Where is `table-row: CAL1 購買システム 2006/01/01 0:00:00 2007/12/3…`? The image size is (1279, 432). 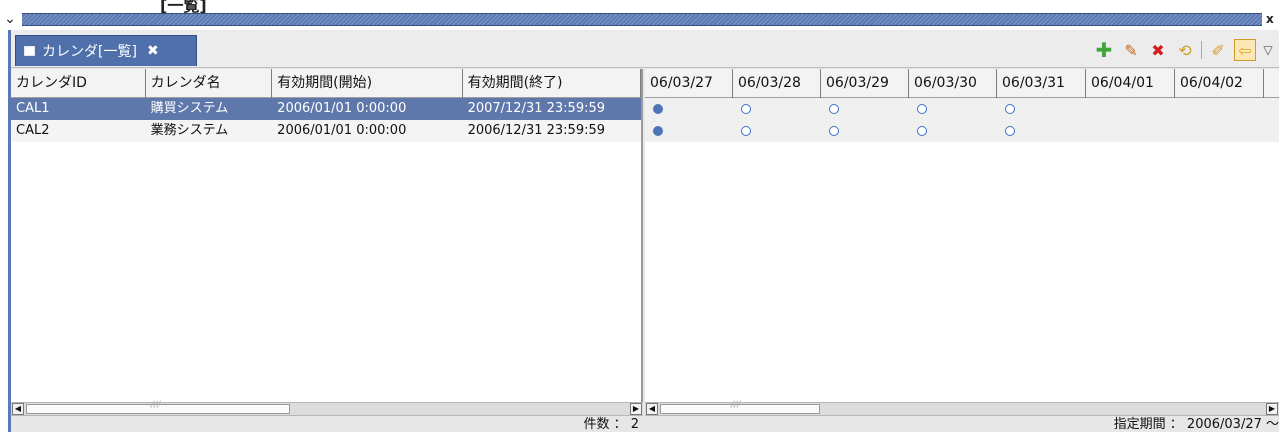 table-row: CAL1 購買システム 2006/01/01 0:00:00 2007/12/3… is located at coordinates (326, 109).